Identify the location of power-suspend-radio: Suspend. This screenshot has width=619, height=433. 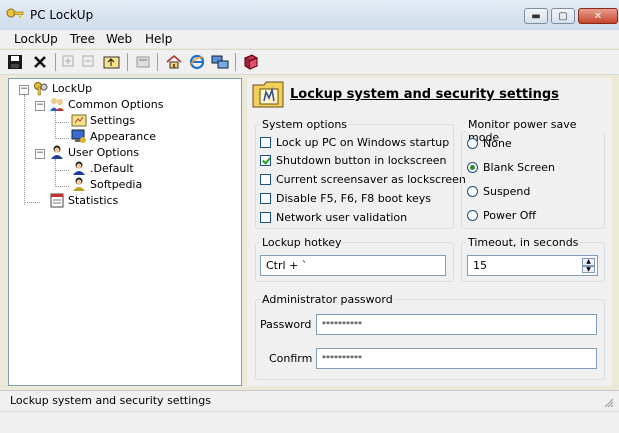
(498, 191).